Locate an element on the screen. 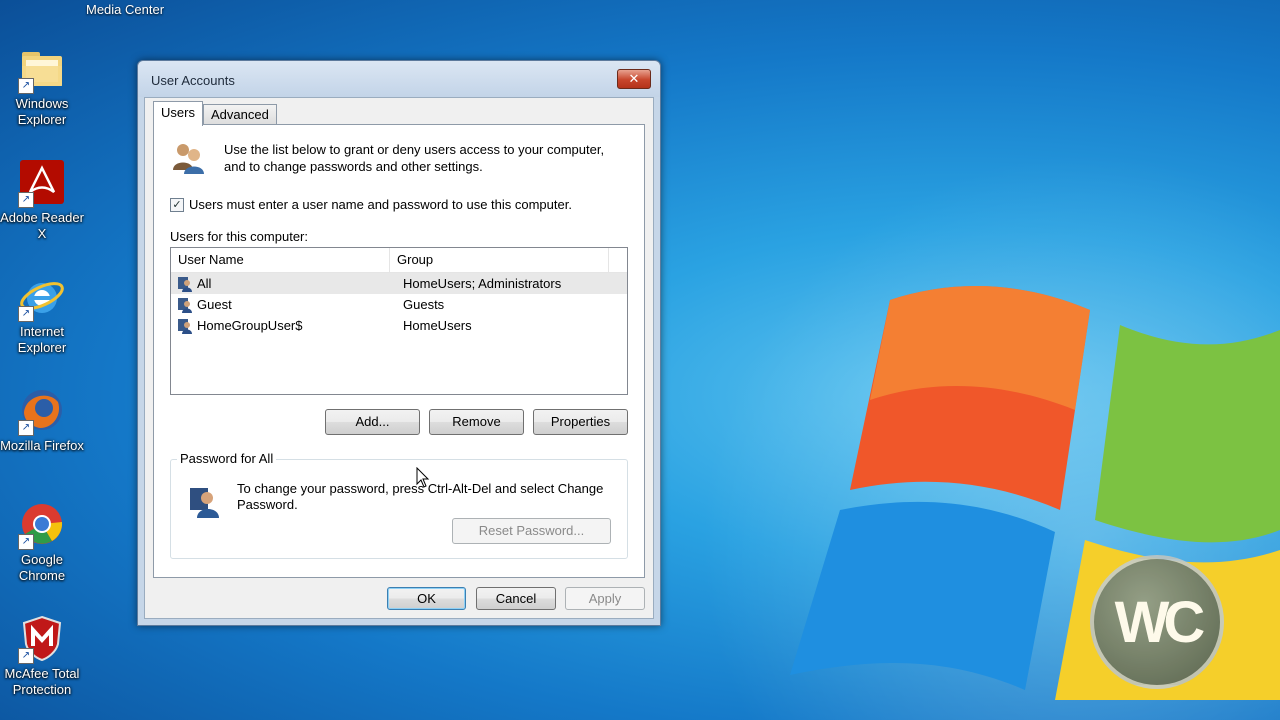 The height and width of the screenshot is (720, 1280). table-row: All HomeUsers; Administrators is located at coordinates (399, 283).